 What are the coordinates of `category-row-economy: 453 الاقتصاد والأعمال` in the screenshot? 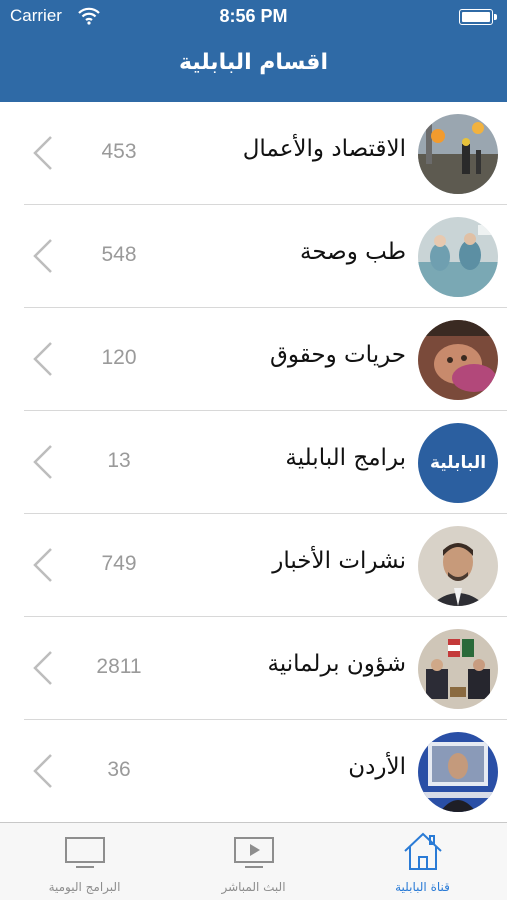 It's located at (265, 153).